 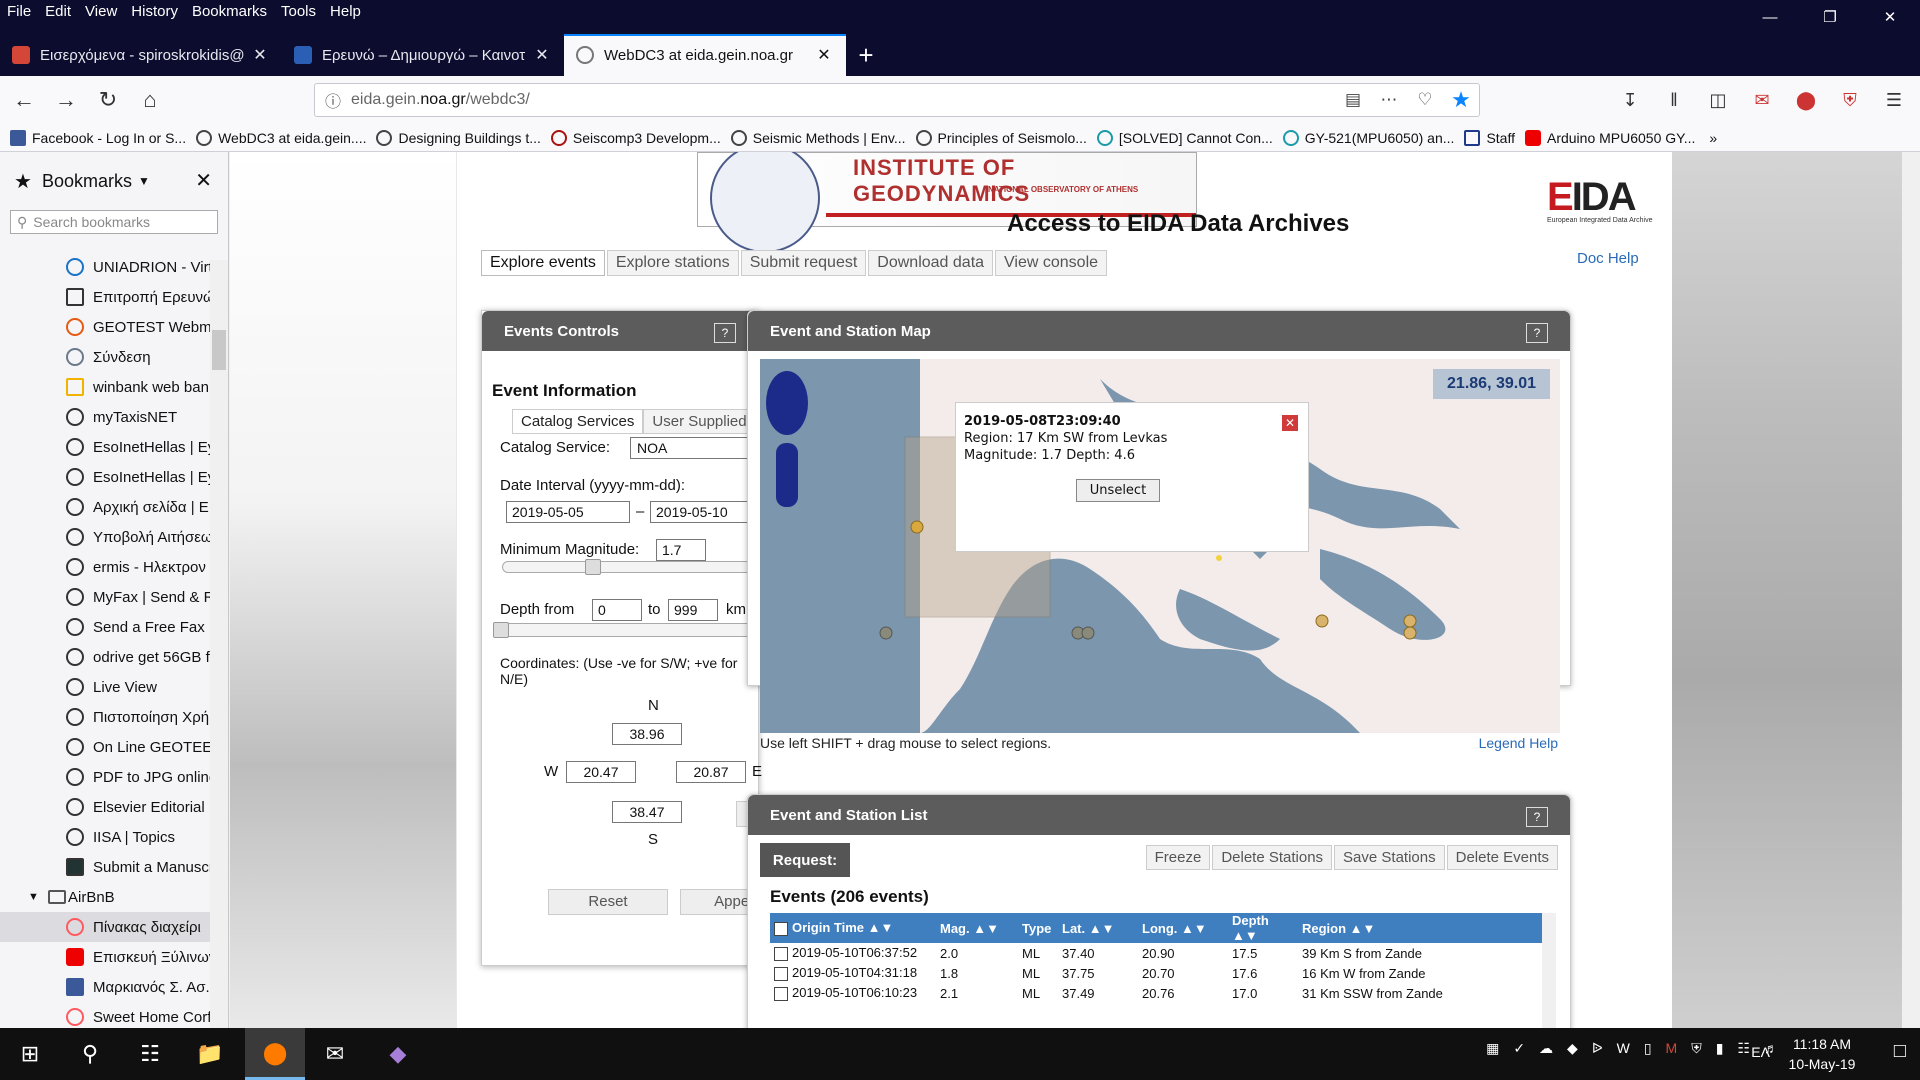 What do you see at coordinates (578, 421) in the screenshot?
I see `tab-catalog-services: Catalog Services` at bounding box center [578, 421].